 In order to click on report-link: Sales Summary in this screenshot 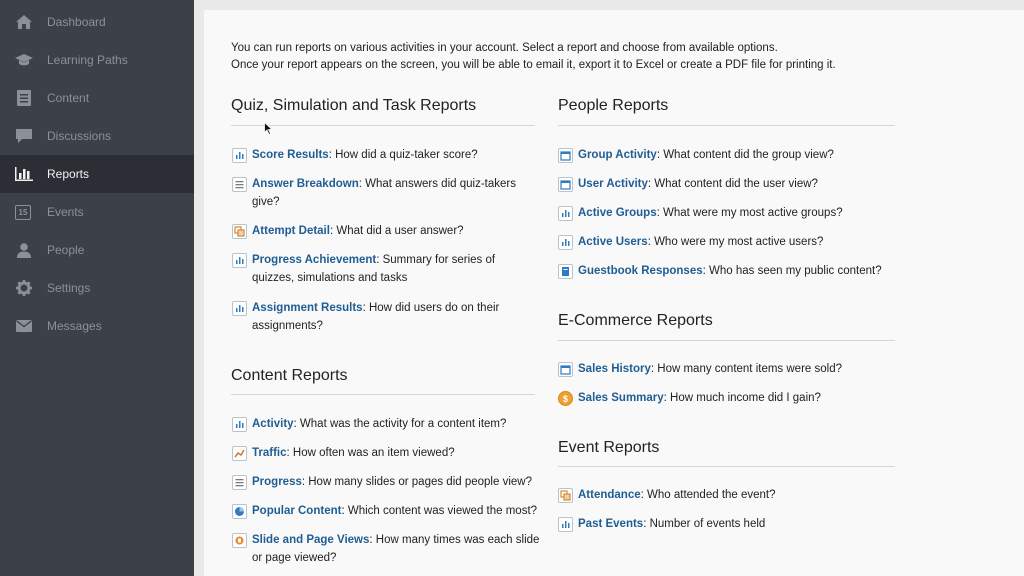, I will do `click(621, 398)`.